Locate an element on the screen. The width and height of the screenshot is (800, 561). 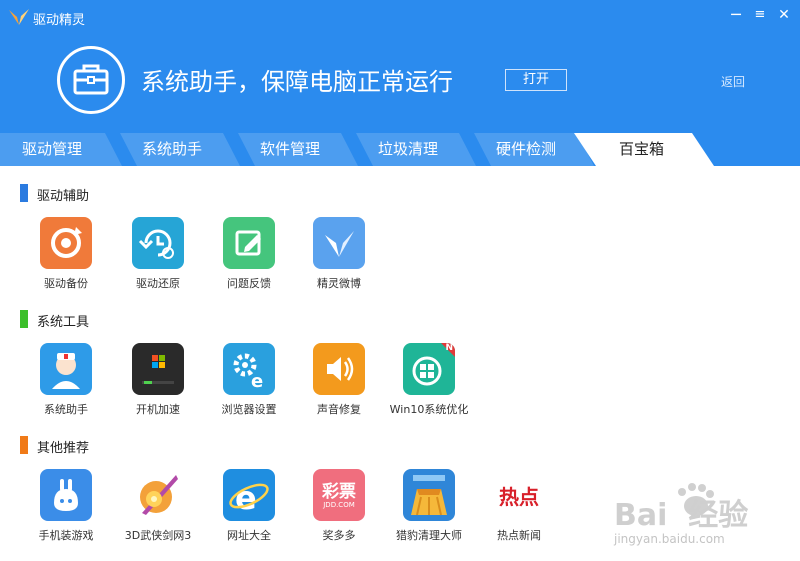
tab-label: 垃圾清理 is located at coordinates (408, 149).